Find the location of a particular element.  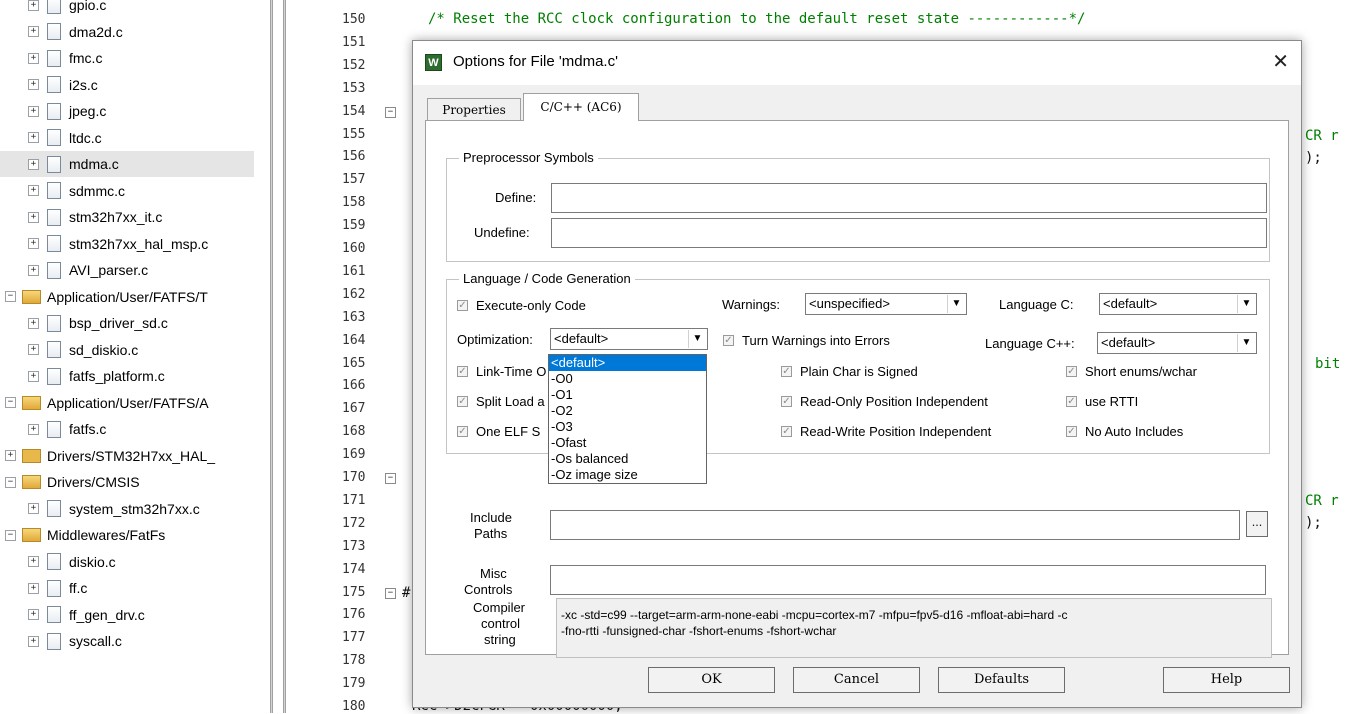

tree-item-label: Application/User/FATFS/A is located at coordinates (128, 402).